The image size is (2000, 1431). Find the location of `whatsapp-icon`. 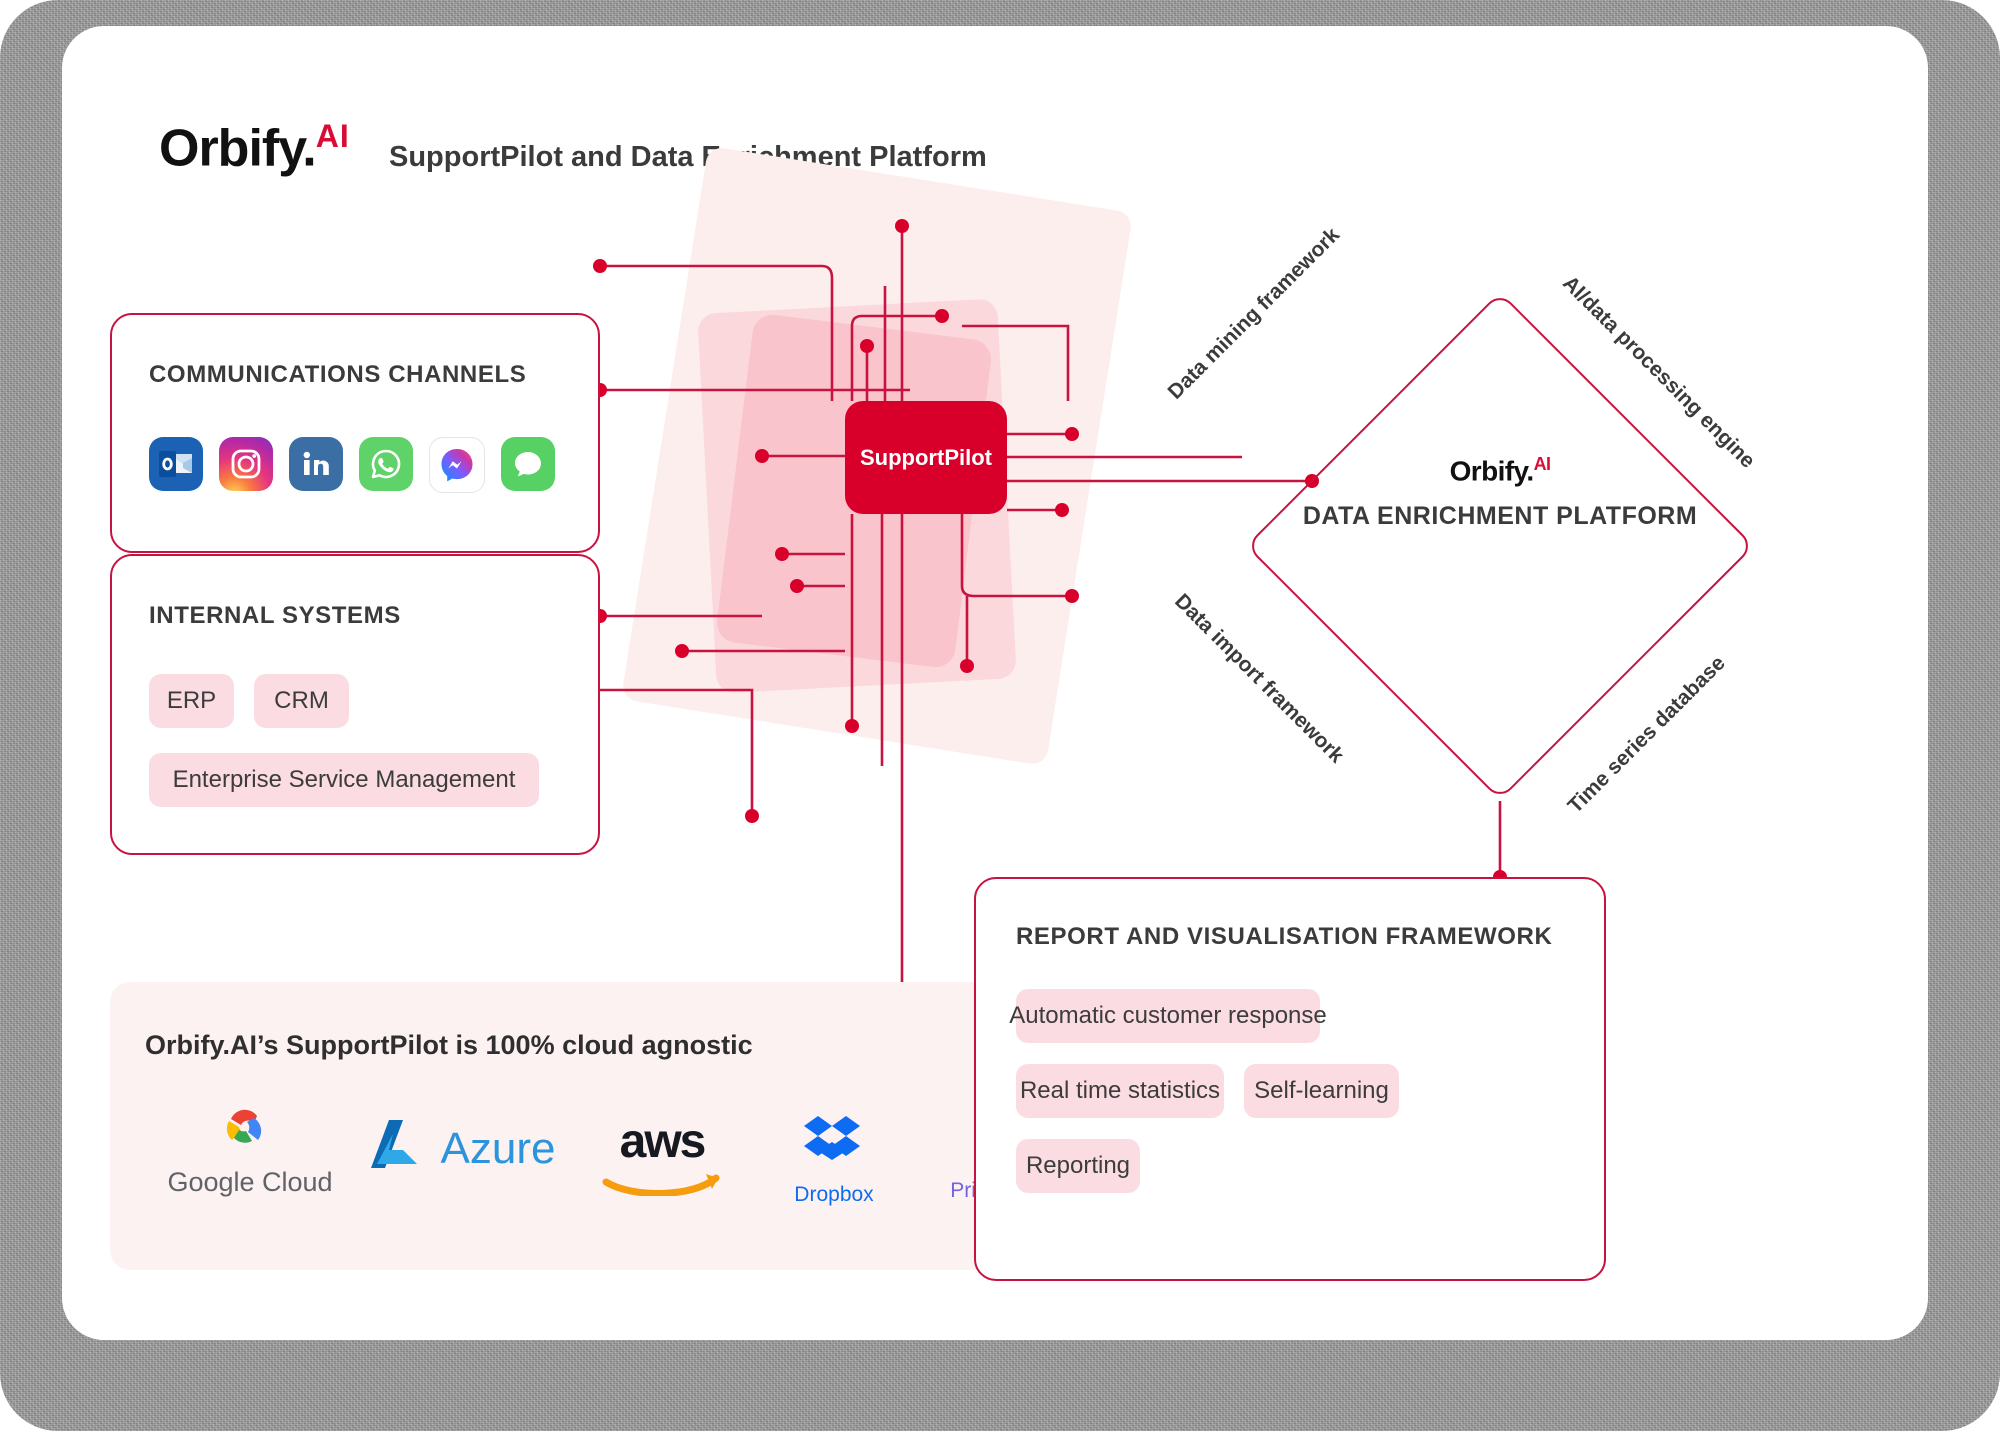

whatsapp-icon is located at coordinates (386, 464).